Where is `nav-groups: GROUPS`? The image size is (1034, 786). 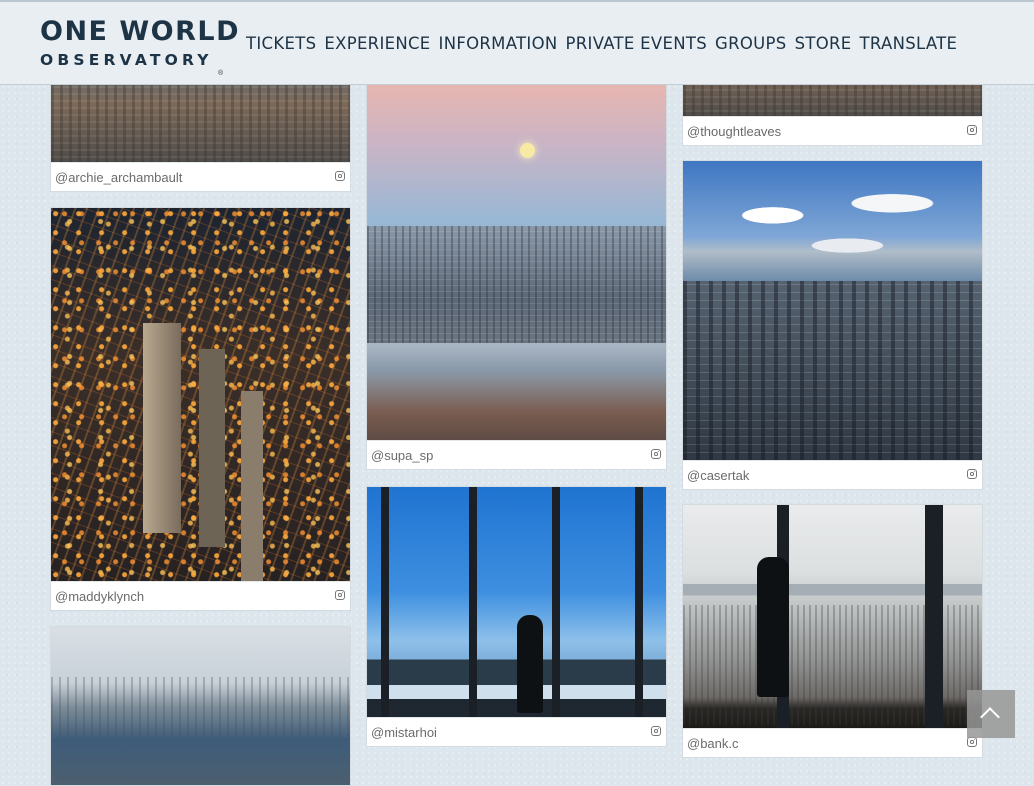 nav-groups: GROUPS is located at coordinates (751, 43).